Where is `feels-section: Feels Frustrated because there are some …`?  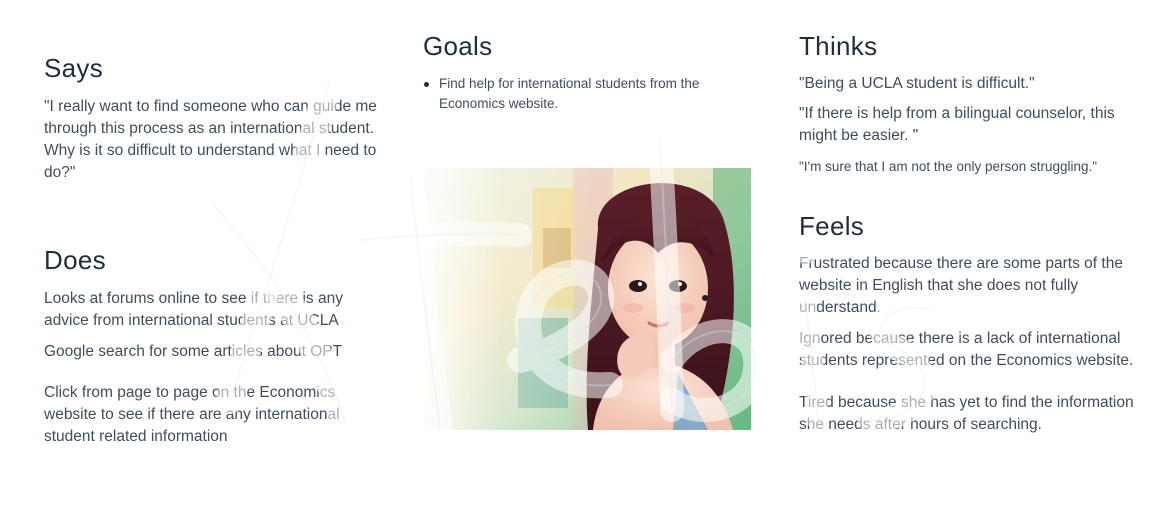
feels-section: Feels Frustrated because there are some … is located at coordinates (971, 323).